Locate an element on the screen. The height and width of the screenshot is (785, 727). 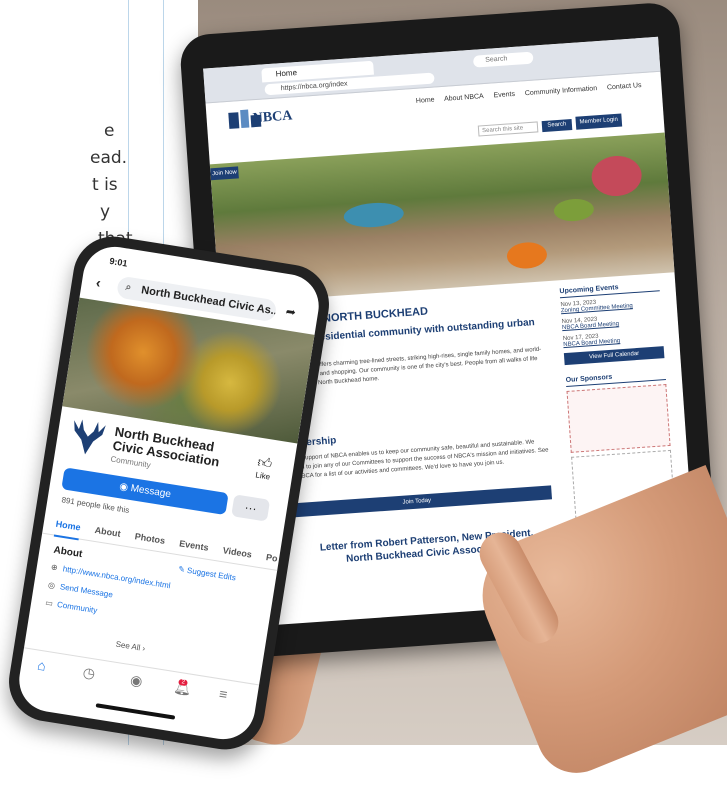
sponsor-ad is located at coordinates (618, 418).